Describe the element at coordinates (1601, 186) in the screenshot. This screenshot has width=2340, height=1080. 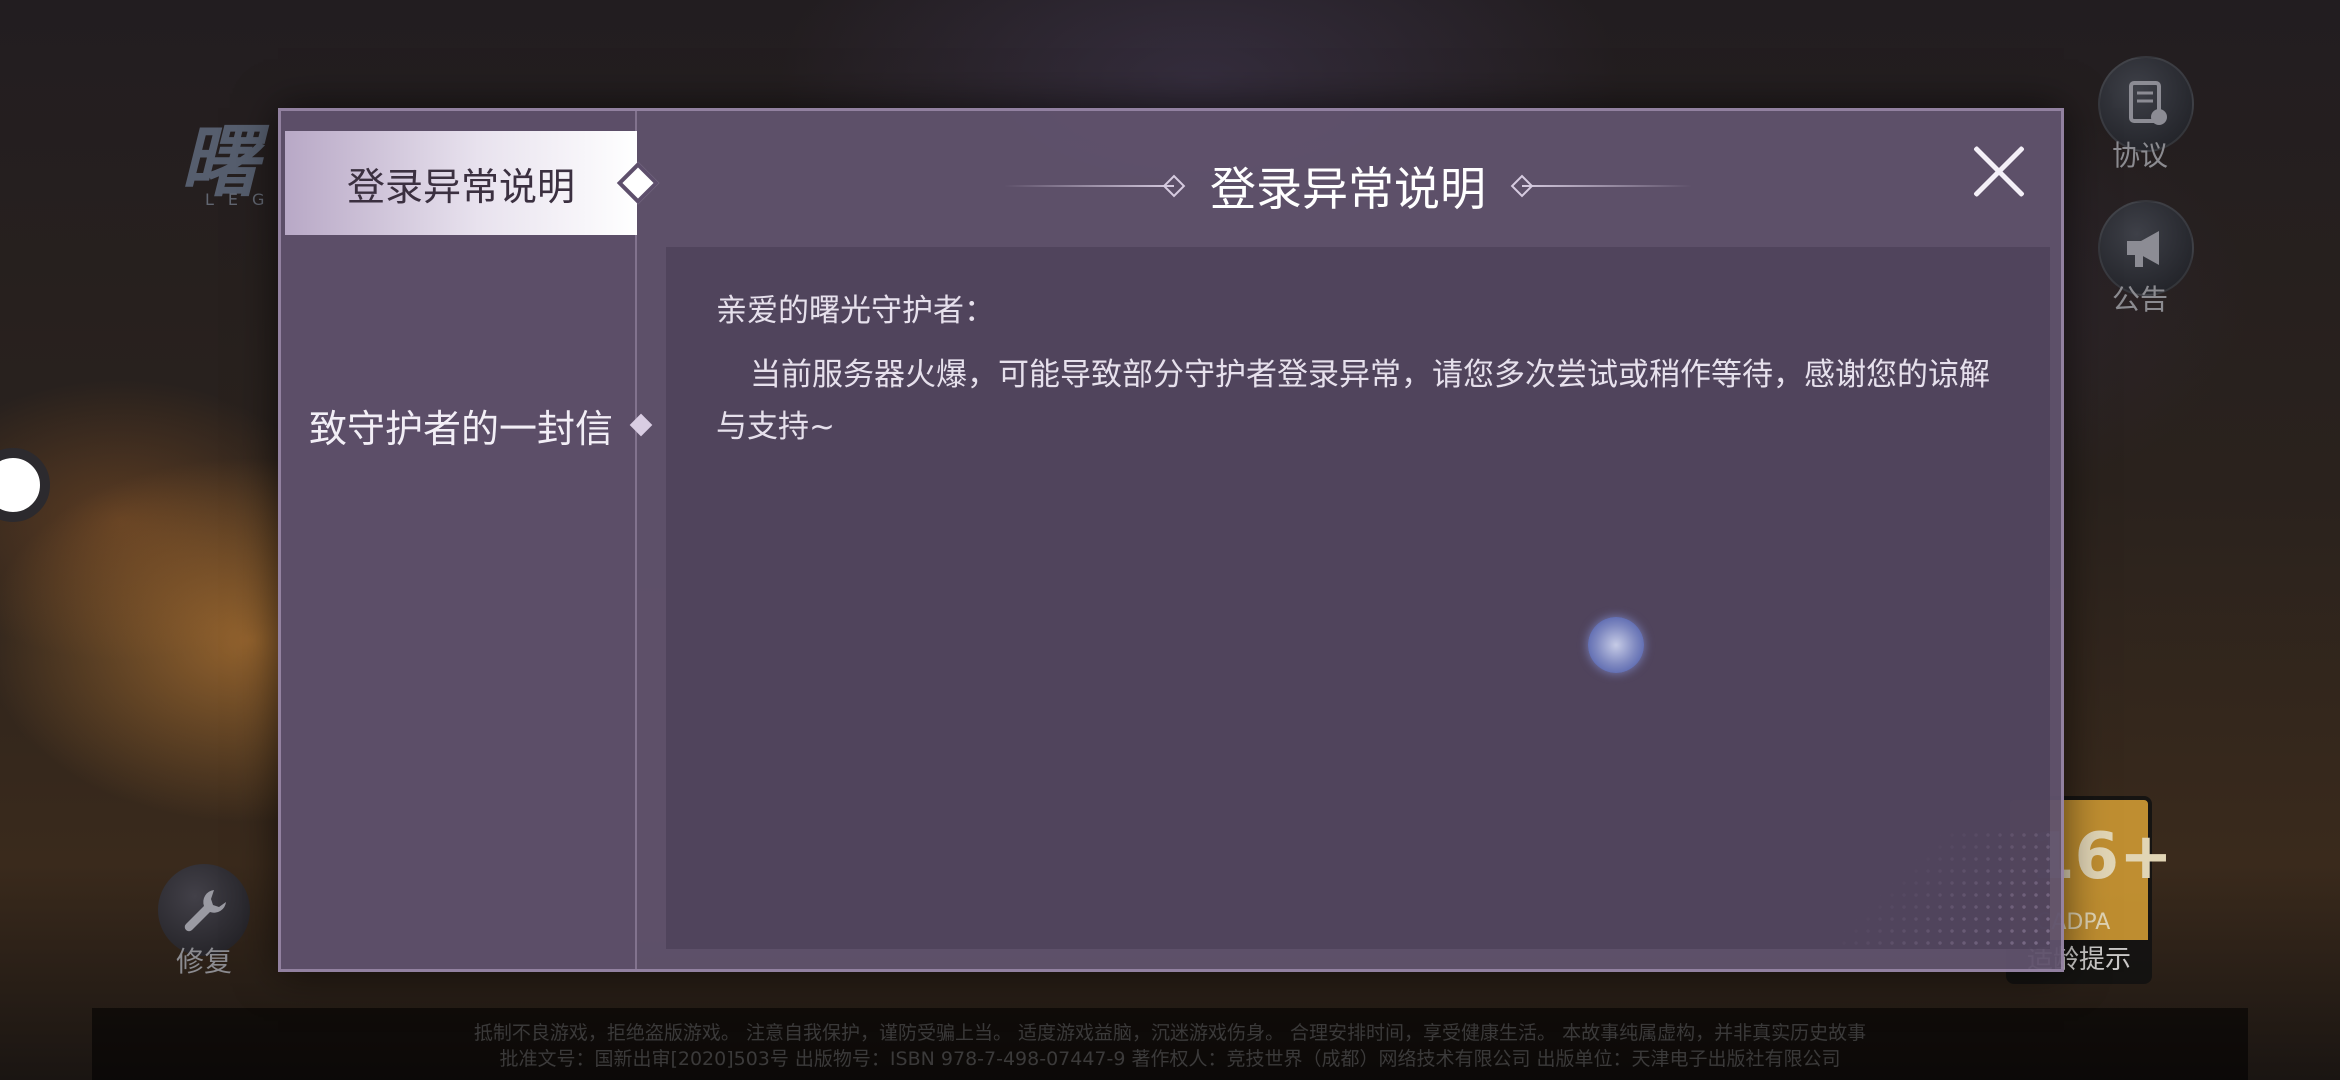
I see `title-ornament-right` at that location.